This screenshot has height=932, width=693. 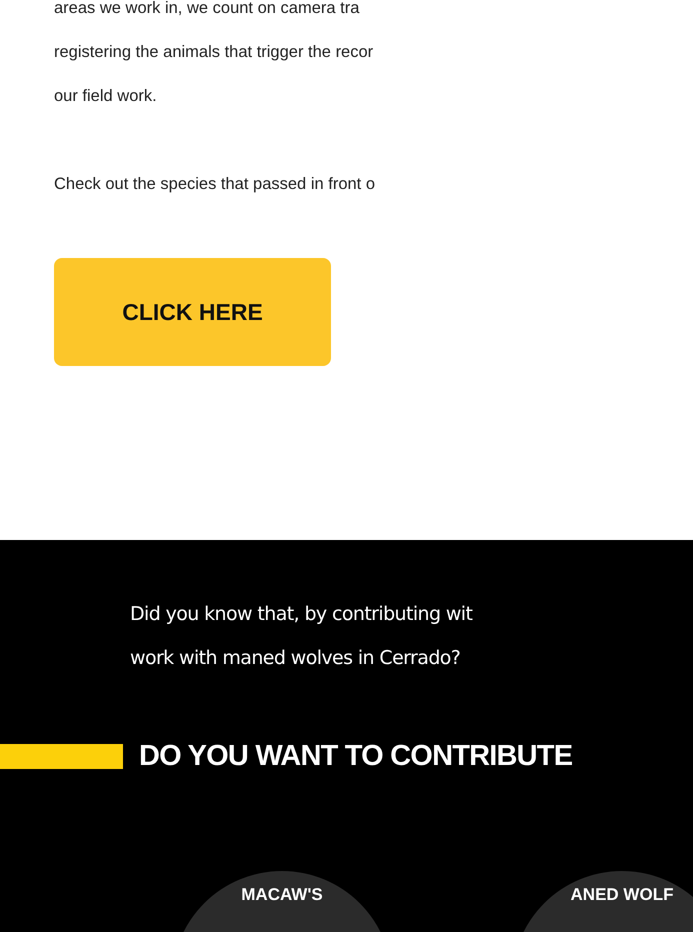 I want to click on click-here-button: CLICK HERE, so click(x=192, y=312).